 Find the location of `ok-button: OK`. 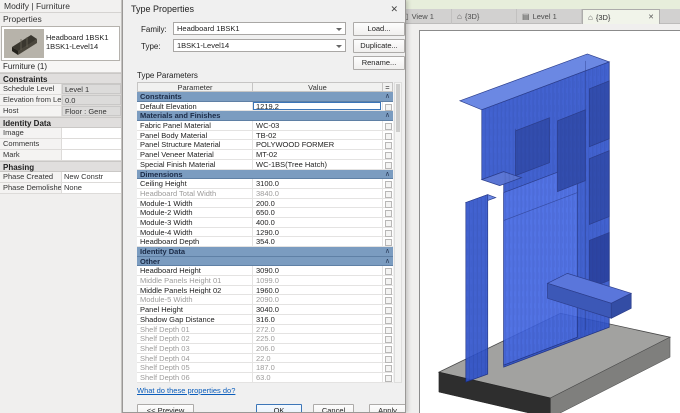

ok-button: OK is located at coordinates (279, 408).